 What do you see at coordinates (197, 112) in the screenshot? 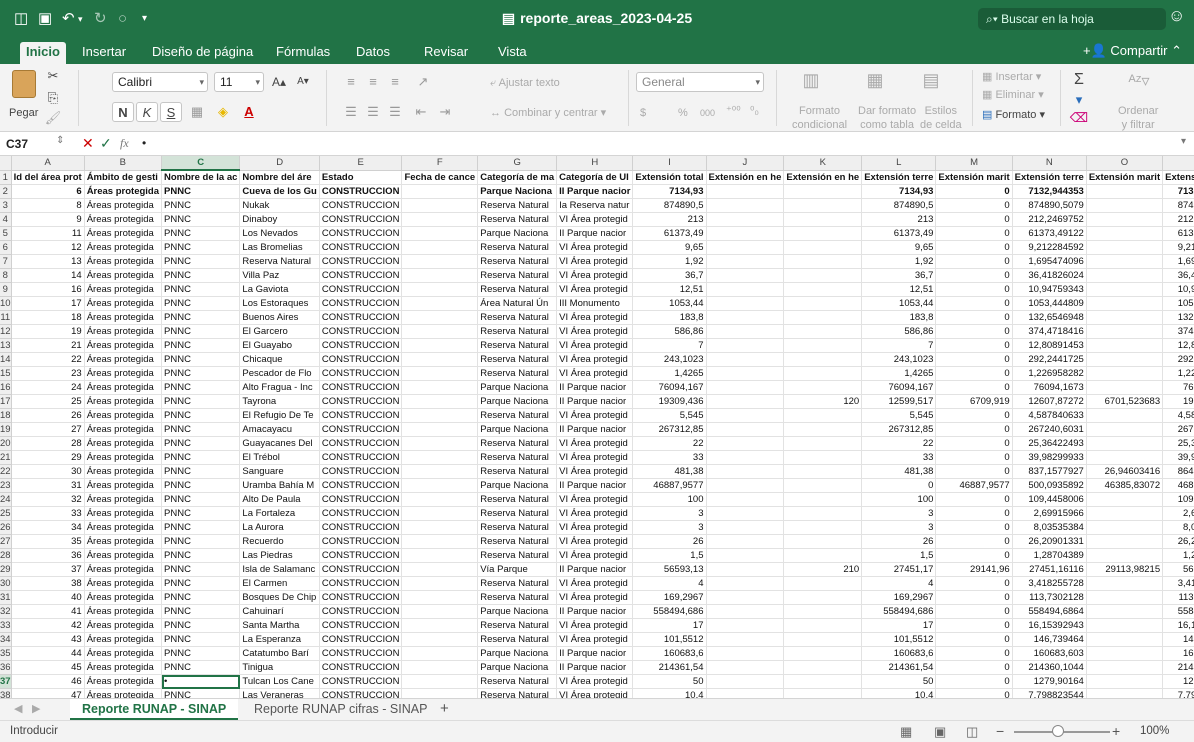
I see `borders-icon: ▦` at bounding box center [197, 112].